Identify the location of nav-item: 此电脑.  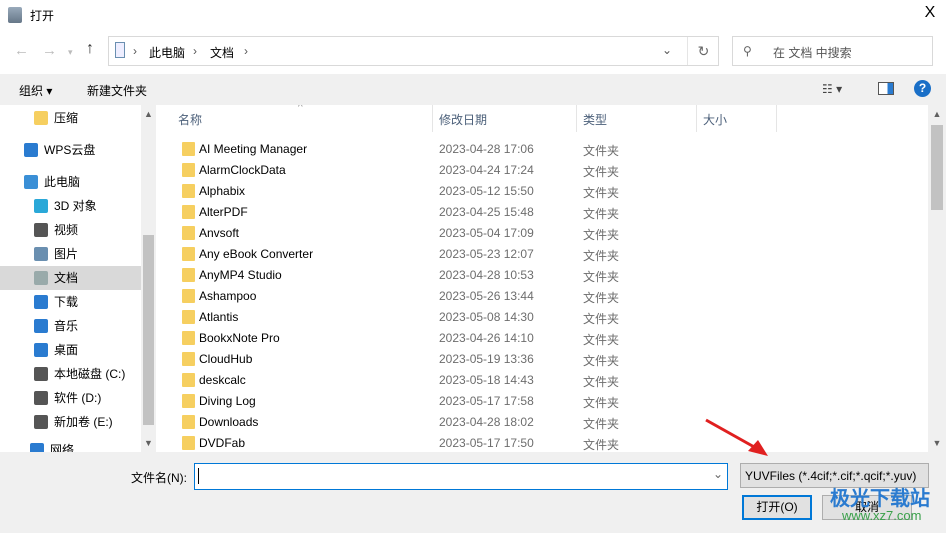
(70, 182).